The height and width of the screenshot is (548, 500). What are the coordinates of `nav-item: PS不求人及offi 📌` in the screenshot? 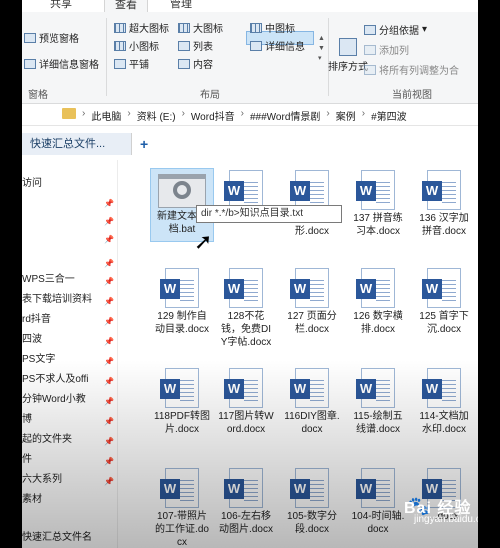 It's located at (69, 380).